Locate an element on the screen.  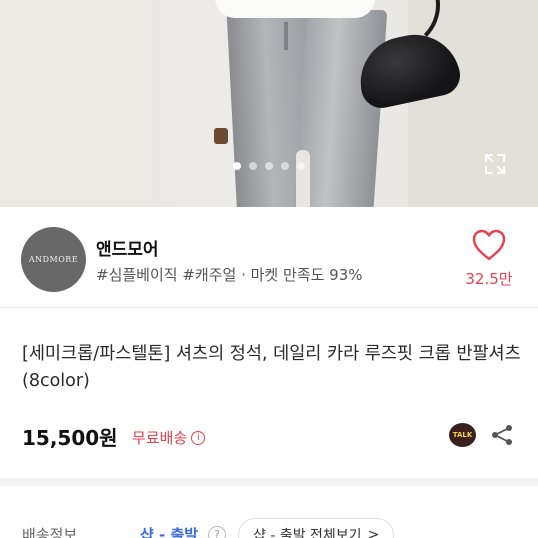
seller-logo: ANDMORE is located at coordinates (53, 259).